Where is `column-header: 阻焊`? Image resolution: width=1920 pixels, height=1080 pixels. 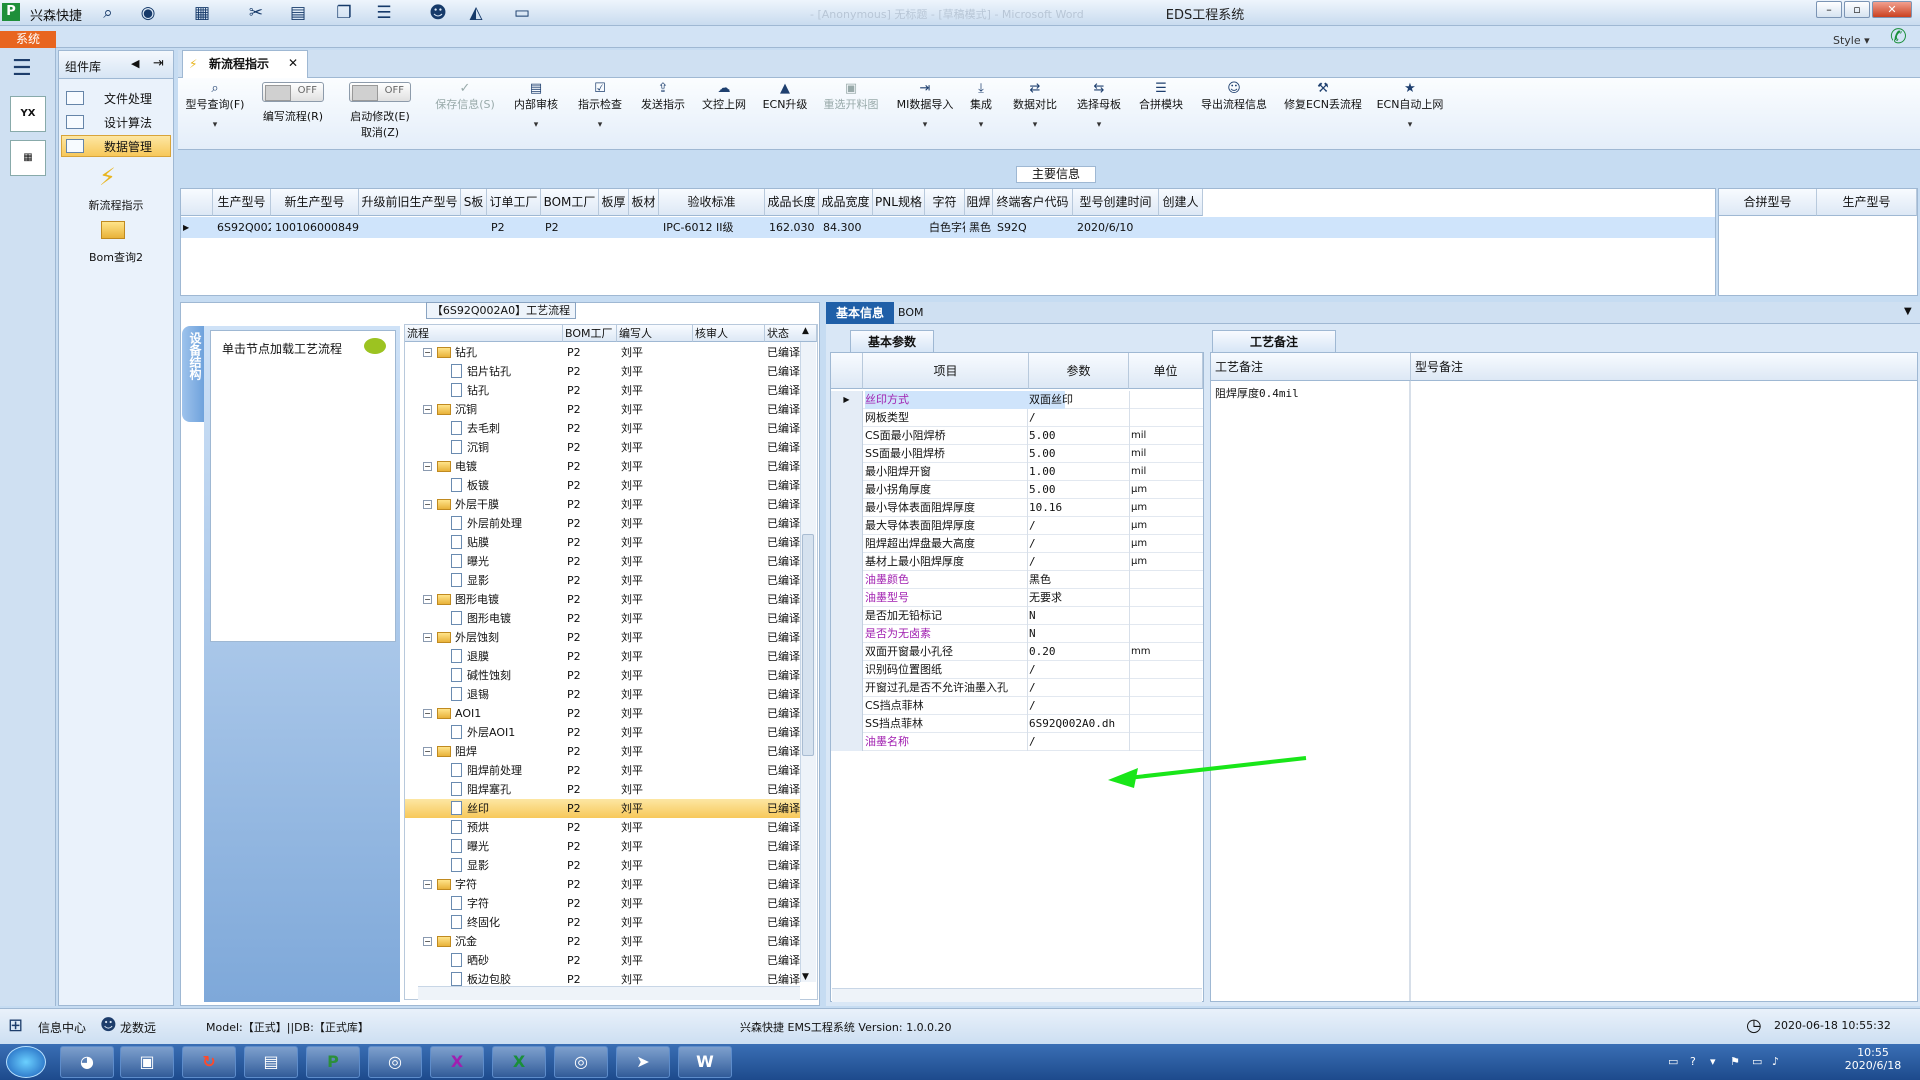
column-header: 阻焊 is located at coordinates (979, 202).